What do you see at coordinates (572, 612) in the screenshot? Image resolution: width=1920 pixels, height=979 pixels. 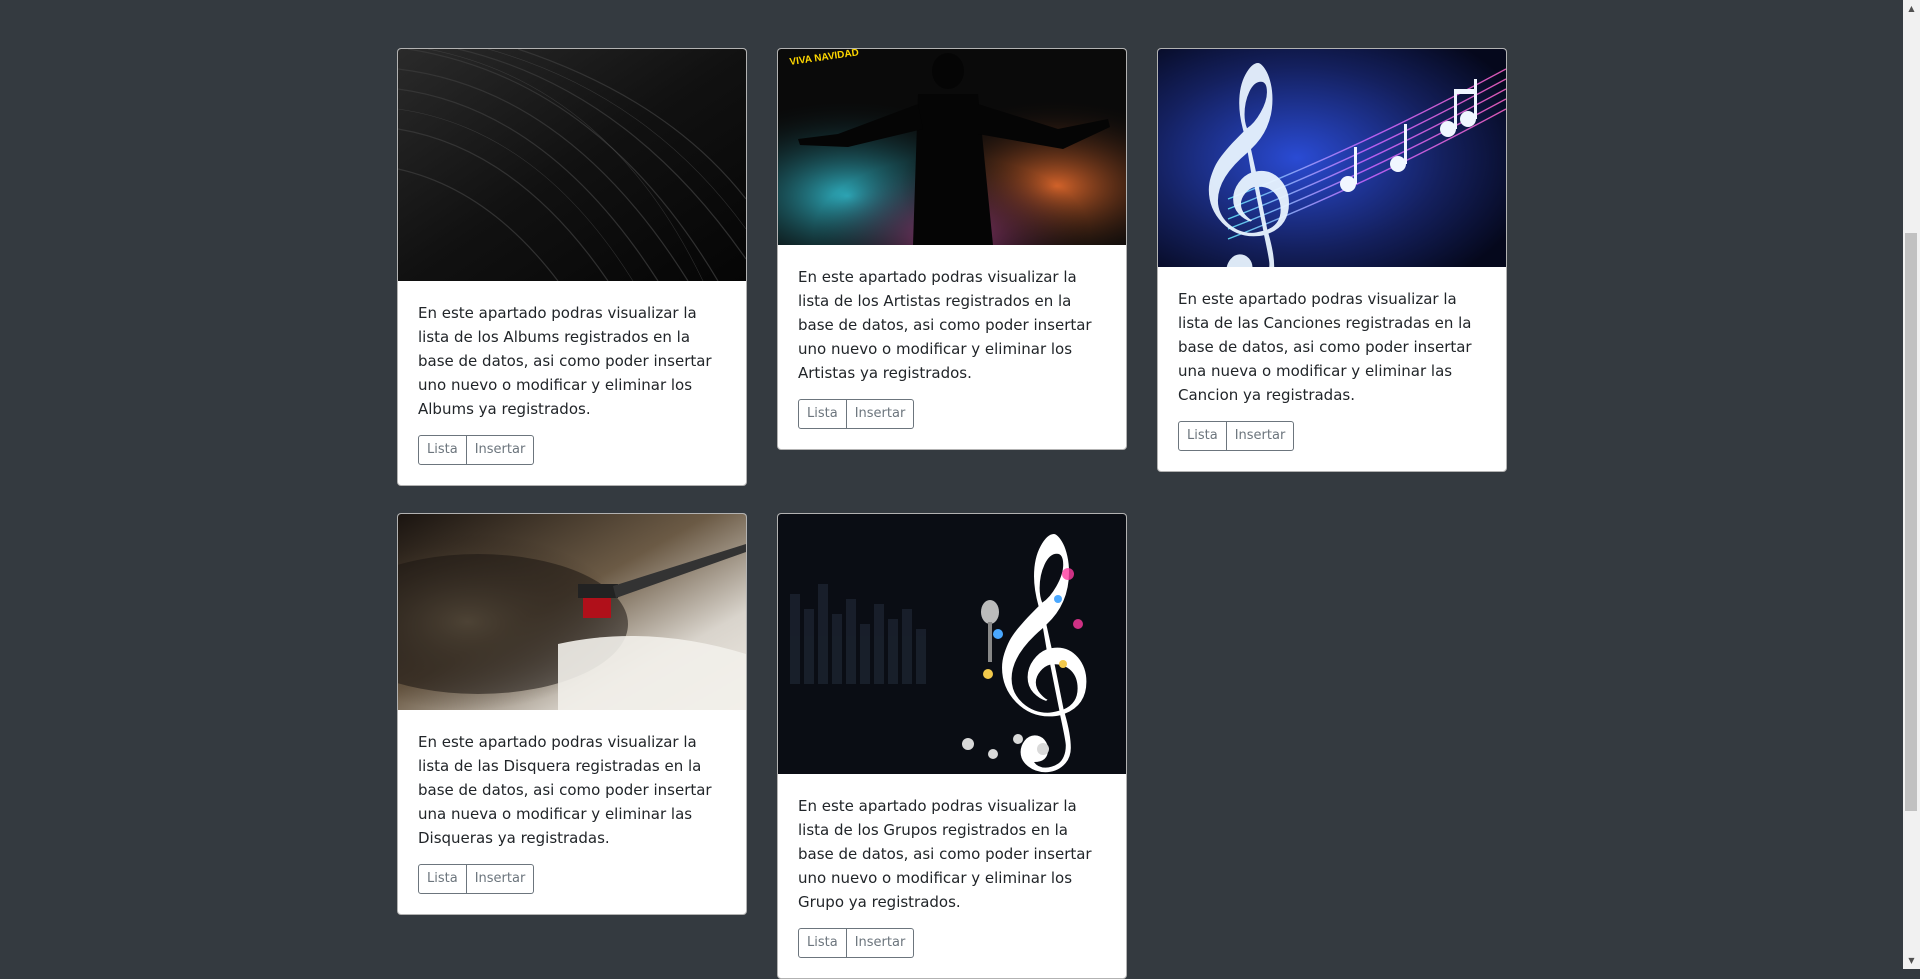 I see `disquera-image` at bounding box center [572, 612].